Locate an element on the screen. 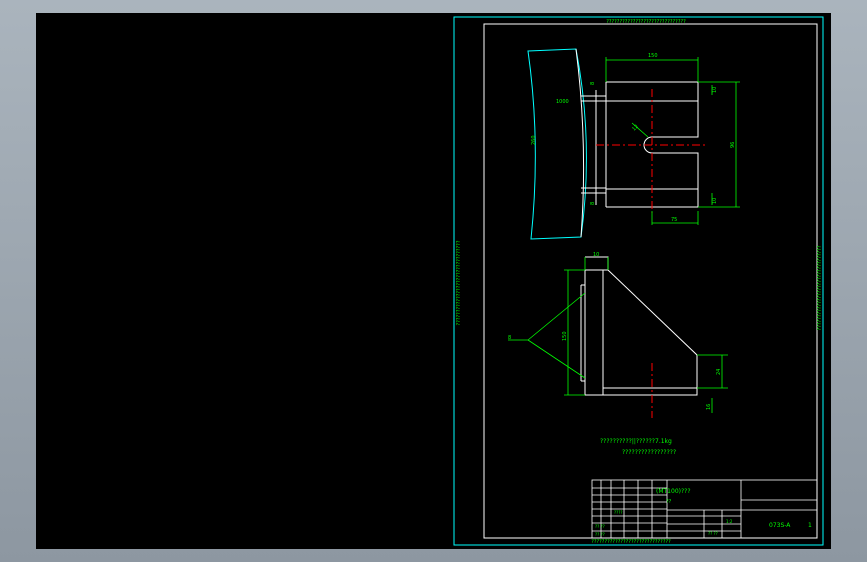 Image resolution: width=867 pixels, height=562 pixels. bottom-margin-label: ?????????????????????????????? is located at coordinates (631, 542).